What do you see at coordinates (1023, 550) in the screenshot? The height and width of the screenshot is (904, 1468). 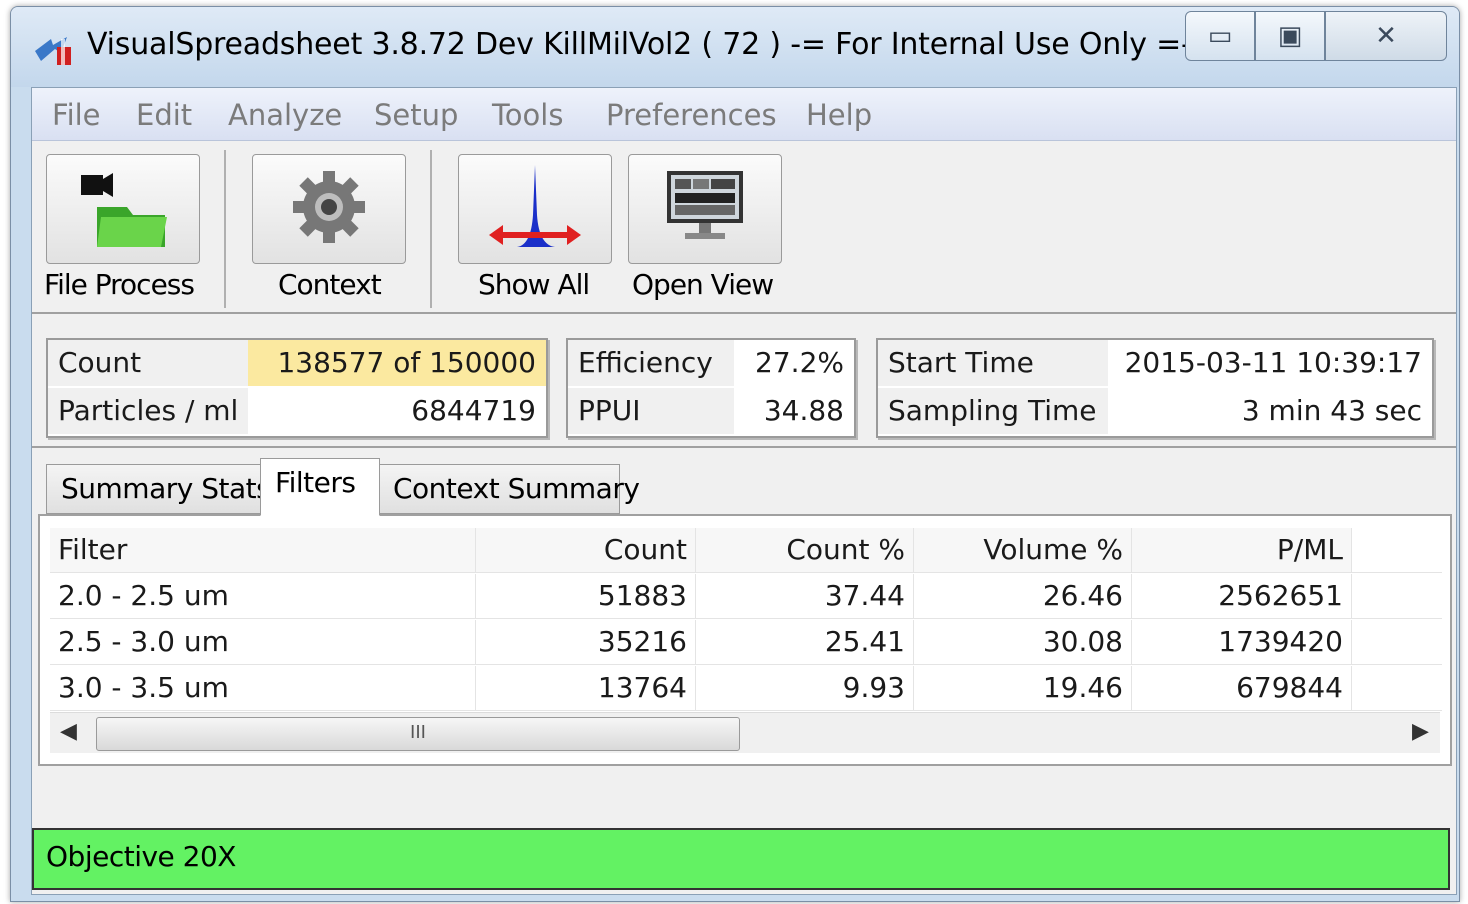 I see `column-header-volume-pct: Volume %` at bounding box center [1023, 550].